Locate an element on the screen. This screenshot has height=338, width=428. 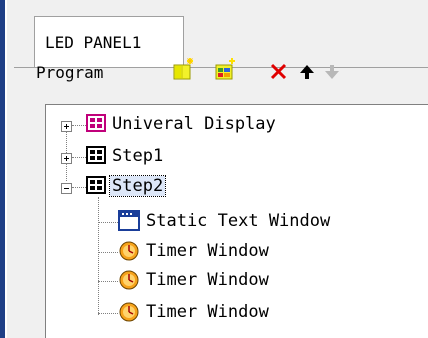
program-label: Program is located at coordinates (70, 72).